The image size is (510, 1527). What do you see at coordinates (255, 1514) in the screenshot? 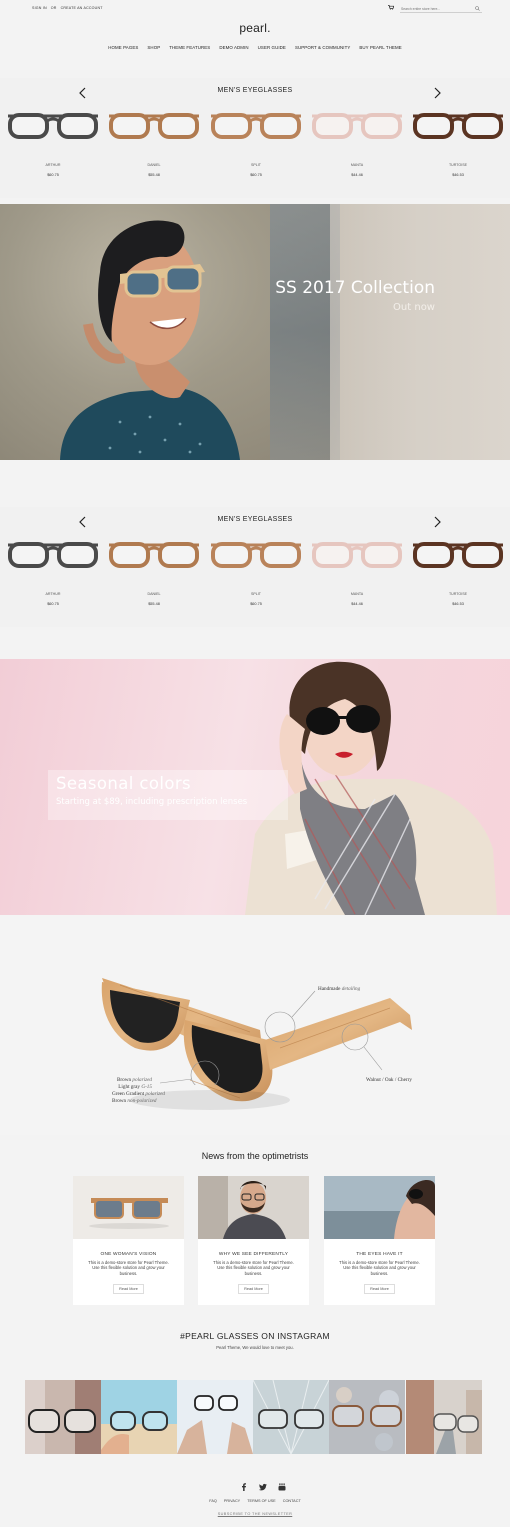
I see `subscribe-newsletter-link: SUBSCRIBE TO THE NEWSLETTER` at bounding box center [255, 1514].